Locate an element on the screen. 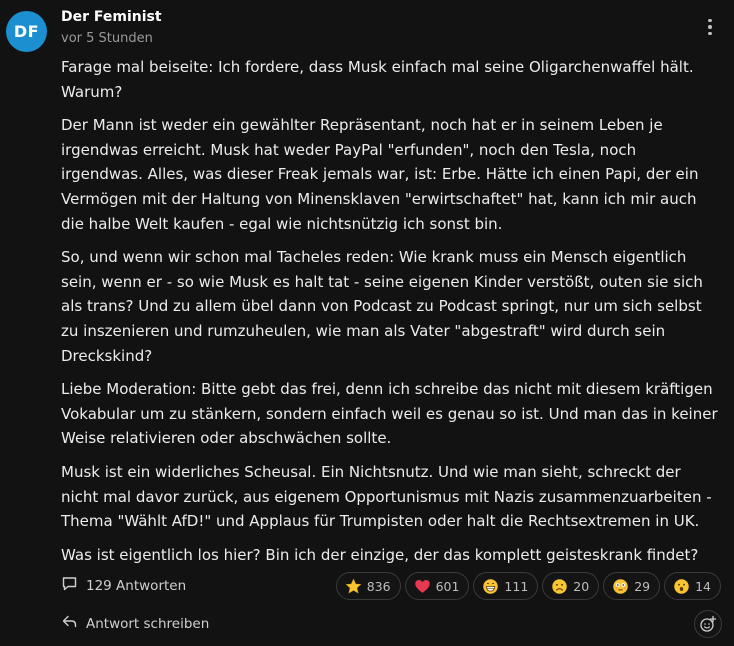  reaction-heart: 601 is located at coordinates (437, 586).